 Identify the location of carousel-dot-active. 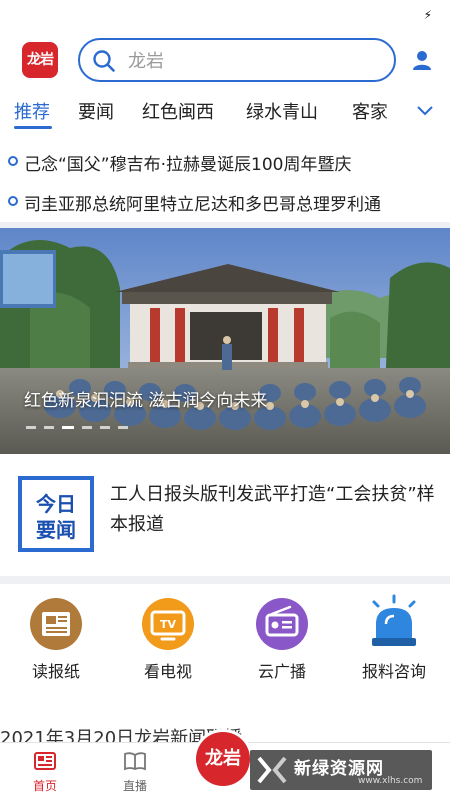
(68, 427).